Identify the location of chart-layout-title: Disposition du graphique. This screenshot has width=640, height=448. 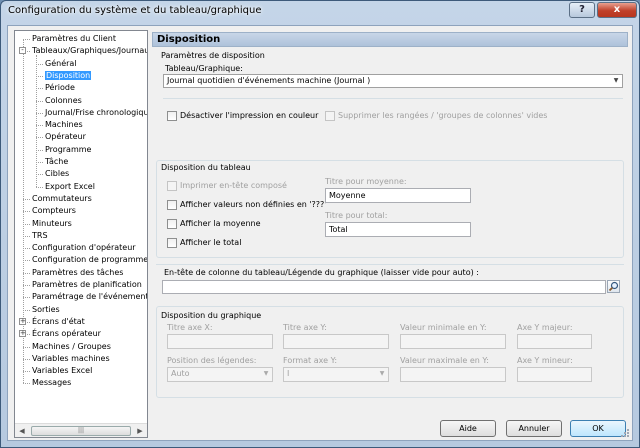
(211, 315).